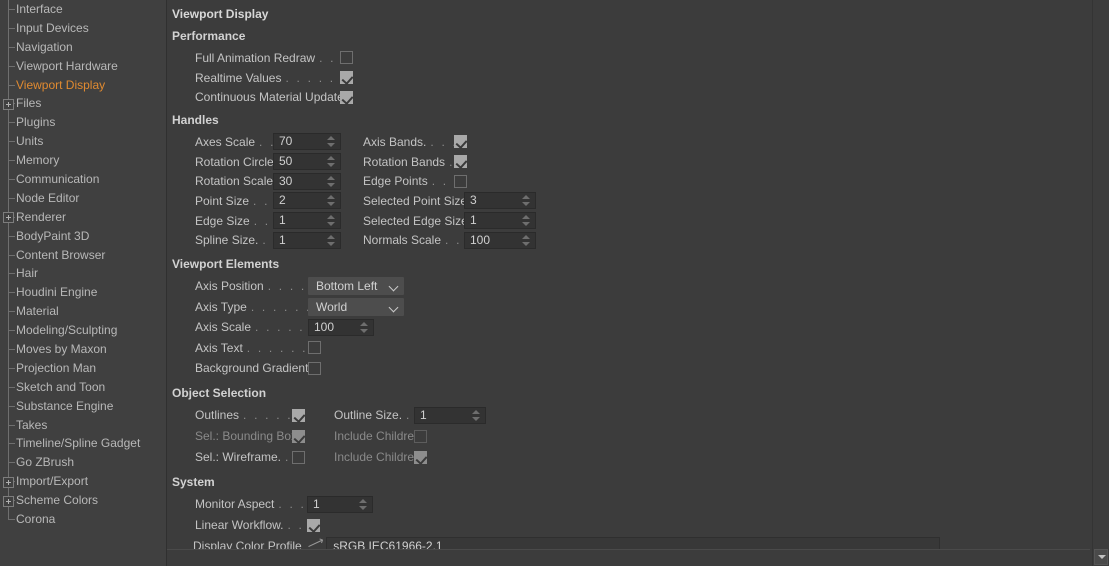 The height and width of the screenshot is (566, 1109). I want to click on field-rotation-scale: 30, so click(307, 181).